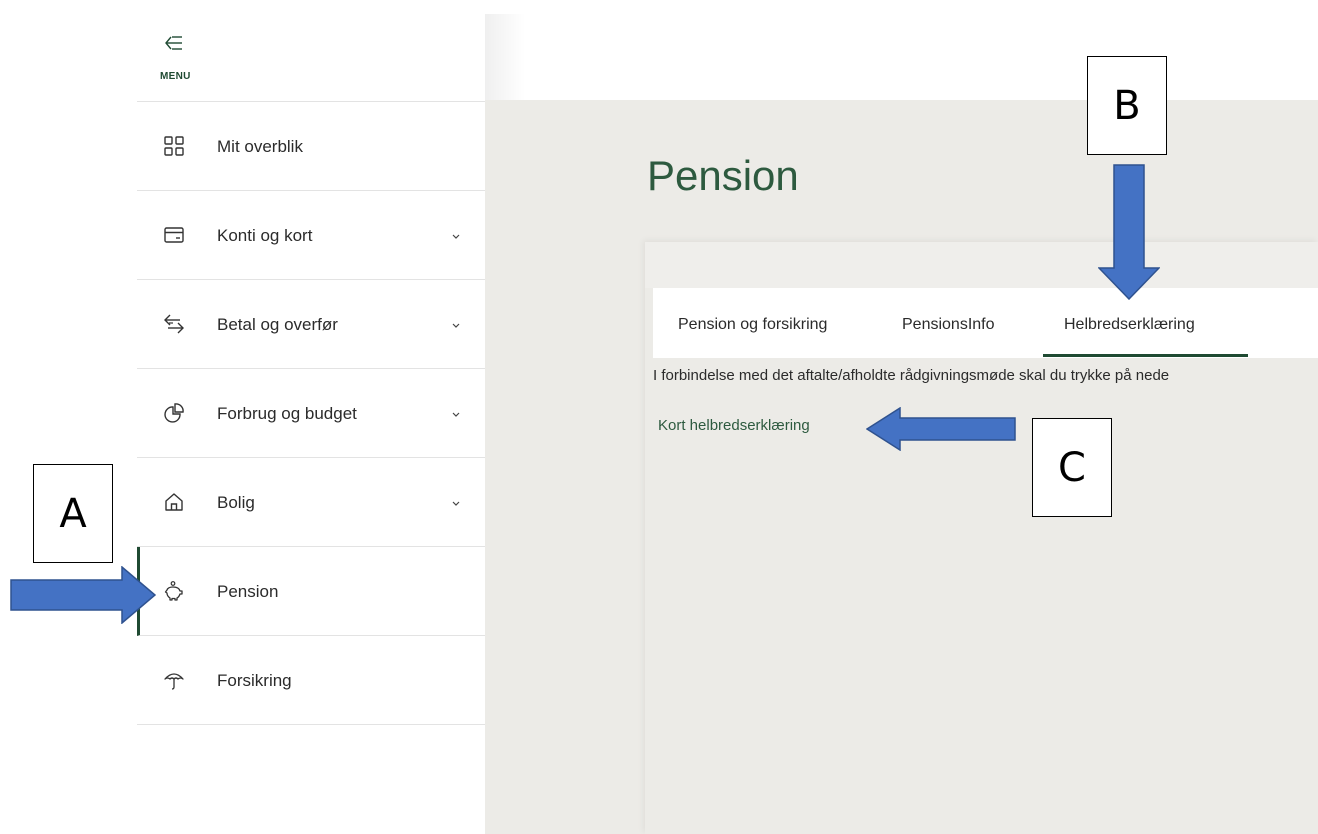 This screenshot has height=834, width=1318. I want to click on annotation-label-a: A, so click(73, 513).